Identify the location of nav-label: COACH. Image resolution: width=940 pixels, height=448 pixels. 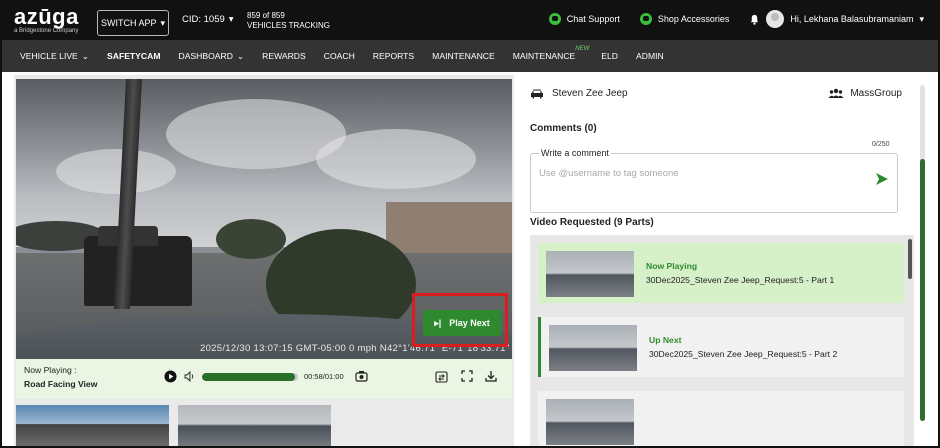
(339, 56).